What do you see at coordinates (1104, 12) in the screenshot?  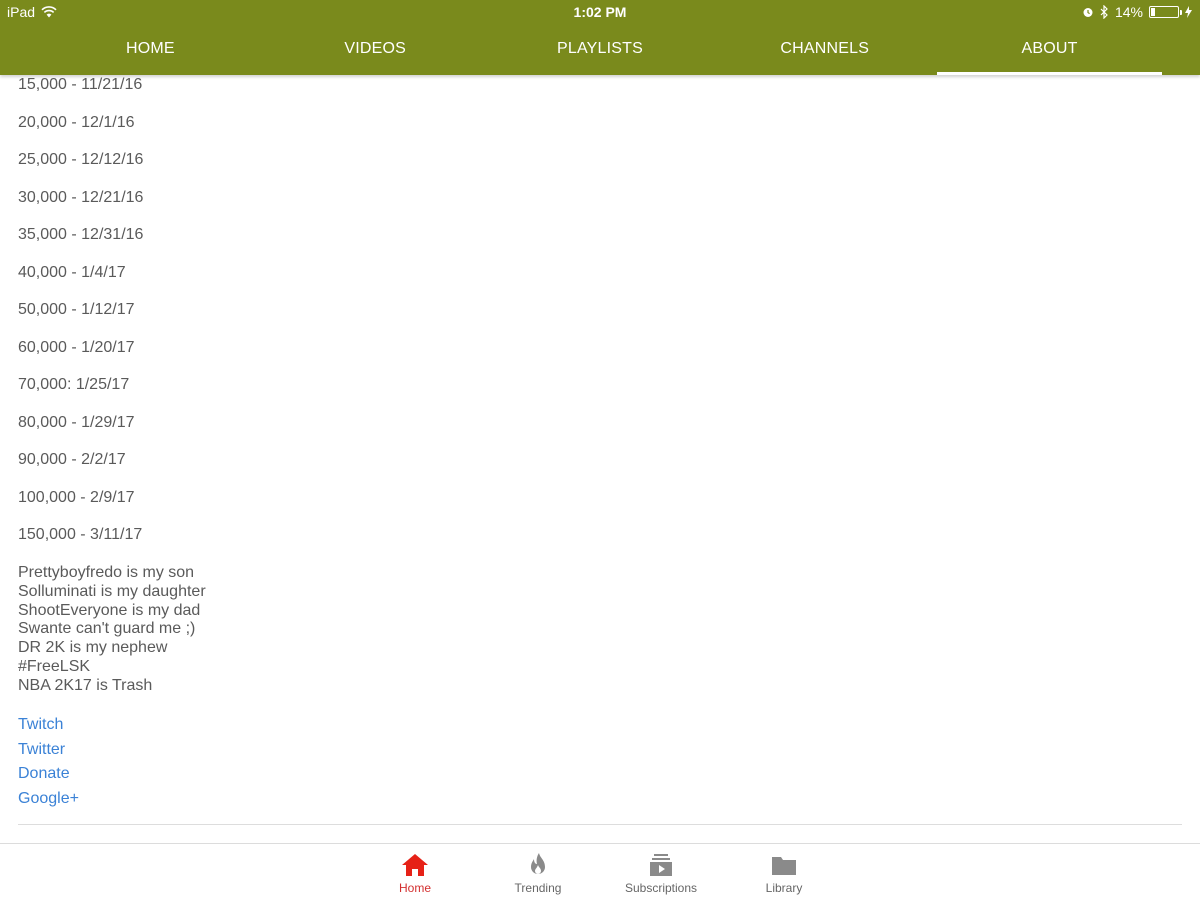 I see `bluetooth-icon` at bounding box center [1104, 12].